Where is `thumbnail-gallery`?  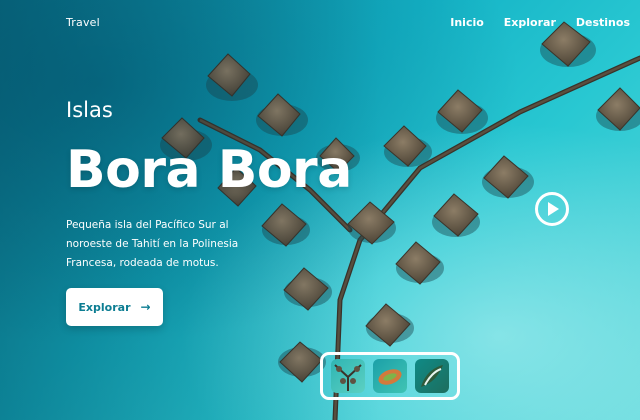
thumbnail-gallery is located at coordinates (390, 376).